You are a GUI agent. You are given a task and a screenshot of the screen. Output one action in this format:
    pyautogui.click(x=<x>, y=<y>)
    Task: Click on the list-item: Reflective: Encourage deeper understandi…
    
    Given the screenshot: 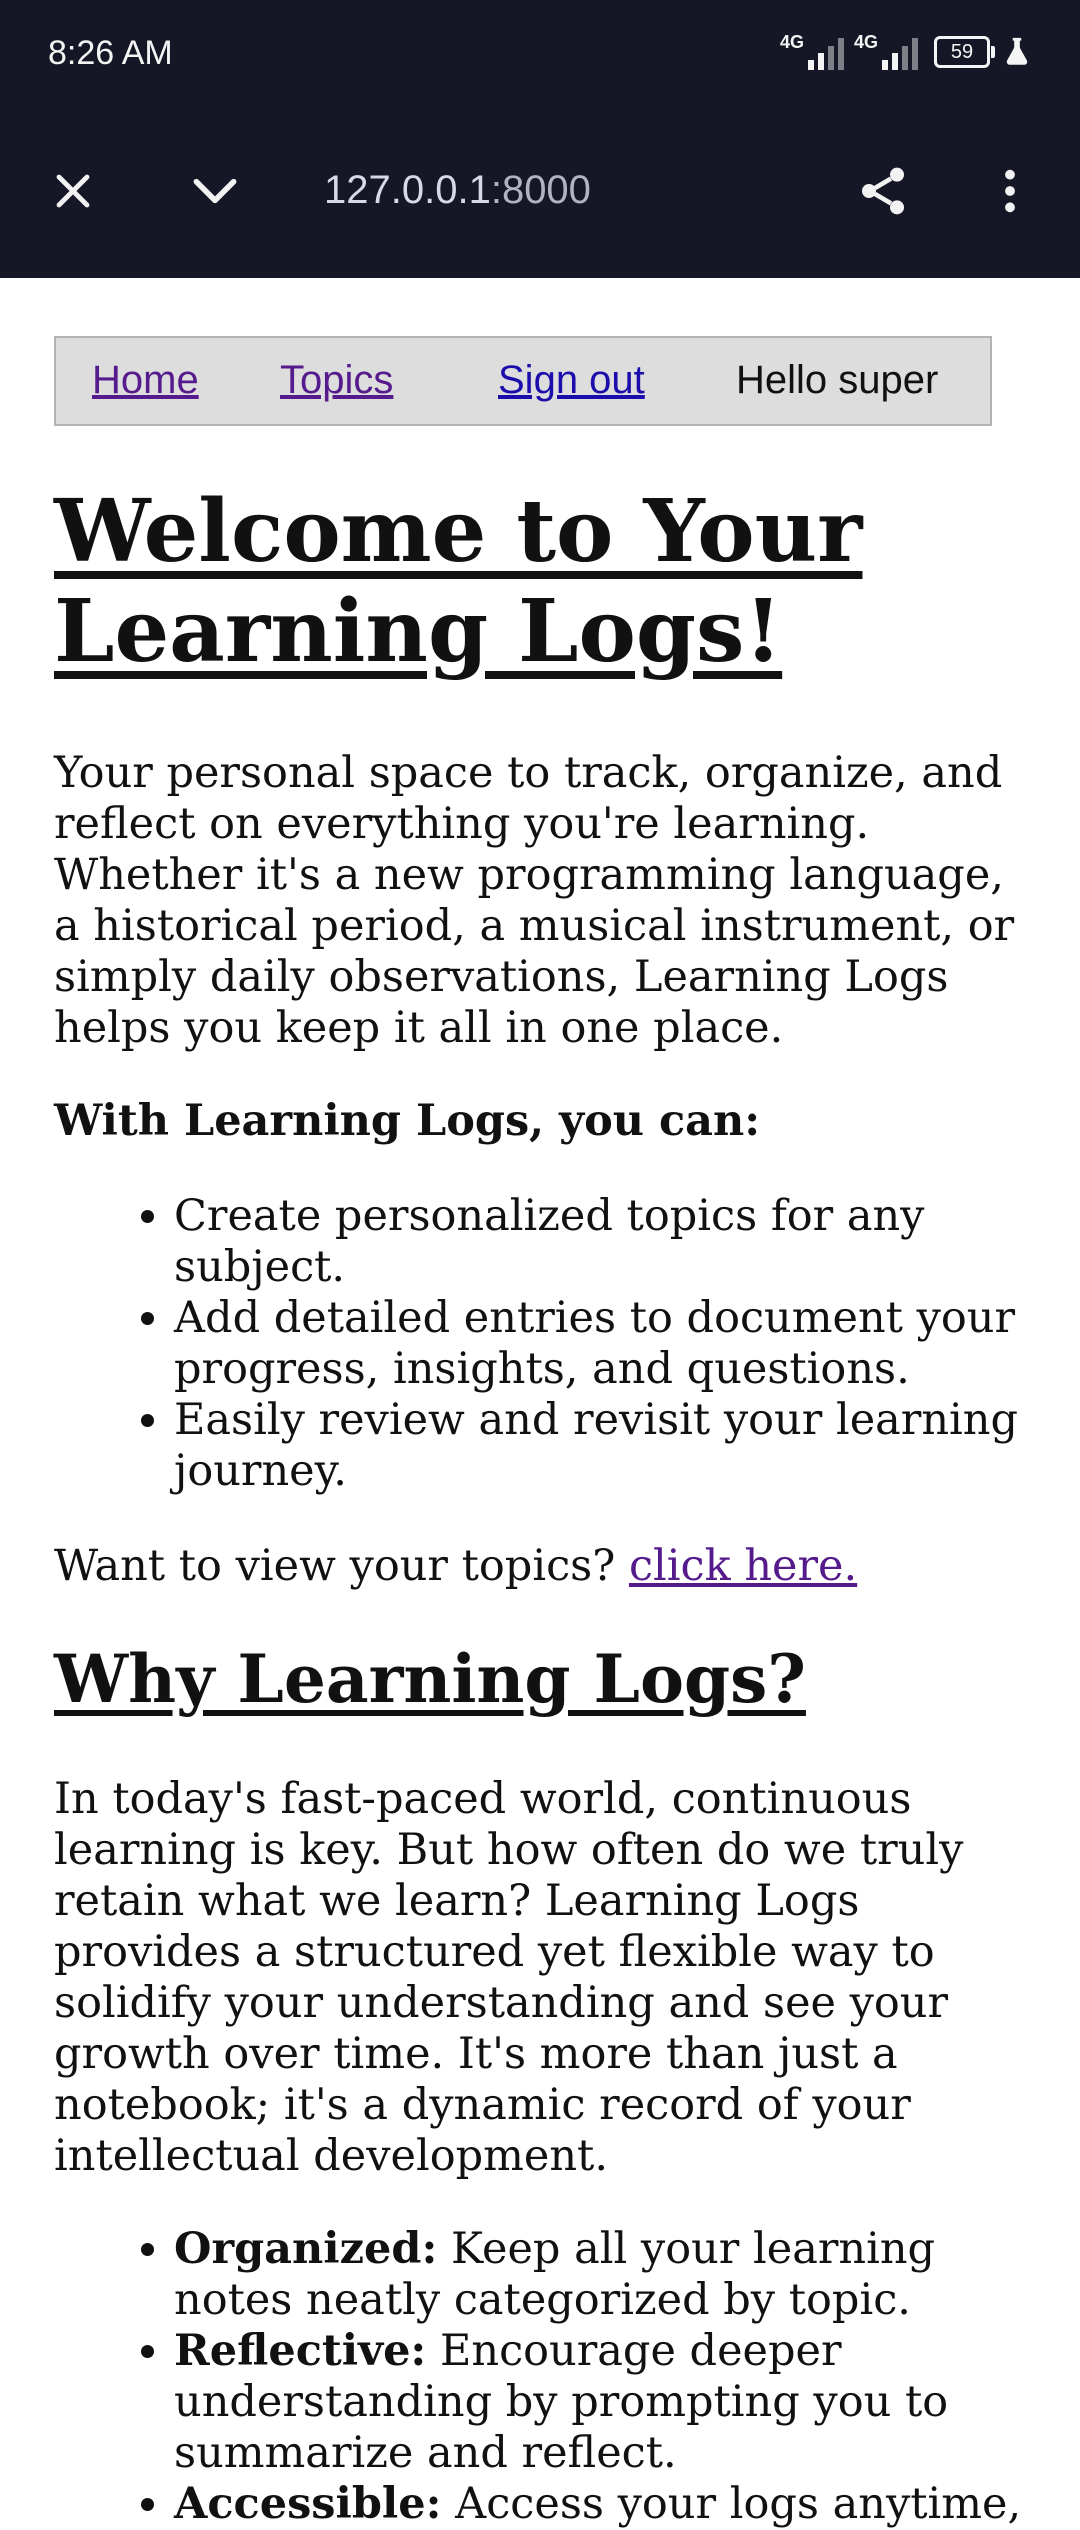 What is the action you would take?
    pyautogui.click(x=600, y=2402)
    